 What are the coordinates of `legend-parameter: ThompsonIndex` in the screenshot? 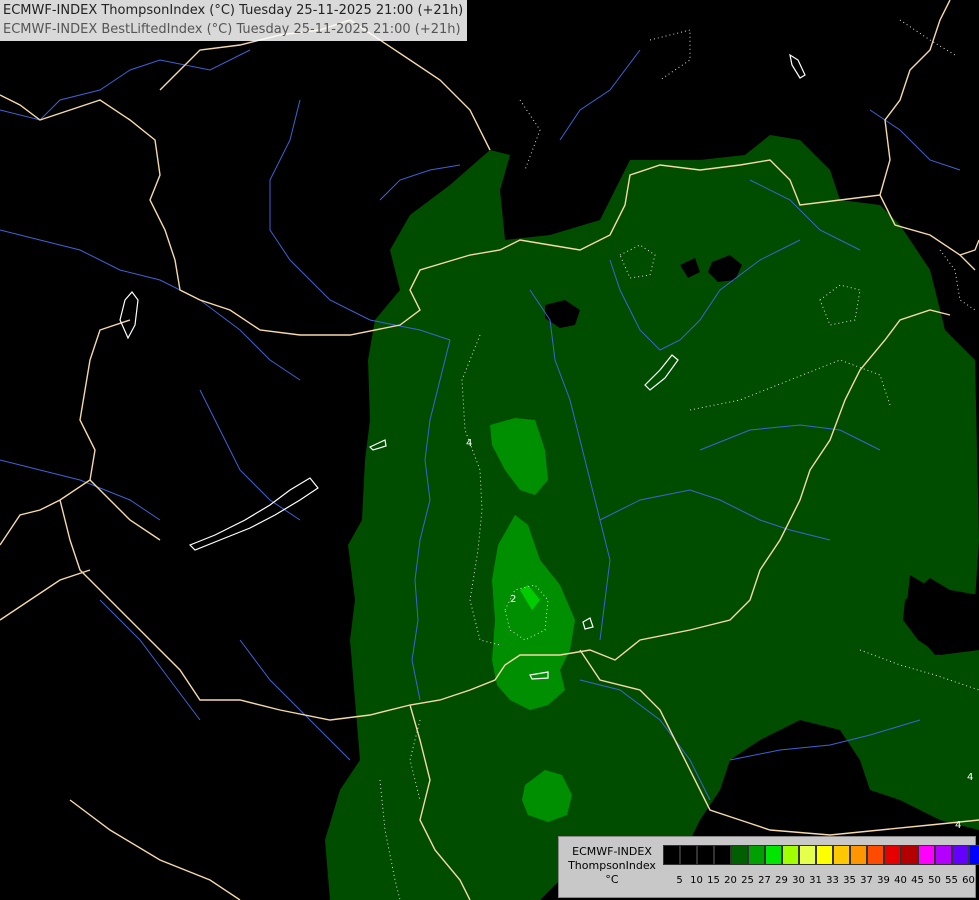 It's located at (612, 865).